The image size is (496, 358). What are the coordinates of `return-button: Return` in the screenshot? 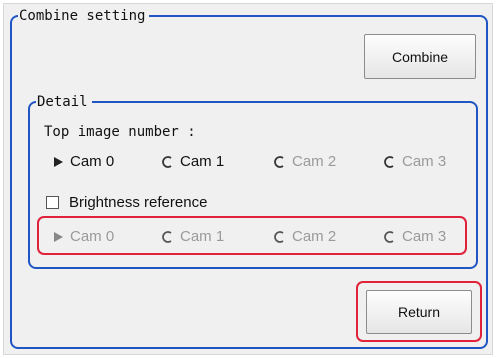 It's located at (419, 312).